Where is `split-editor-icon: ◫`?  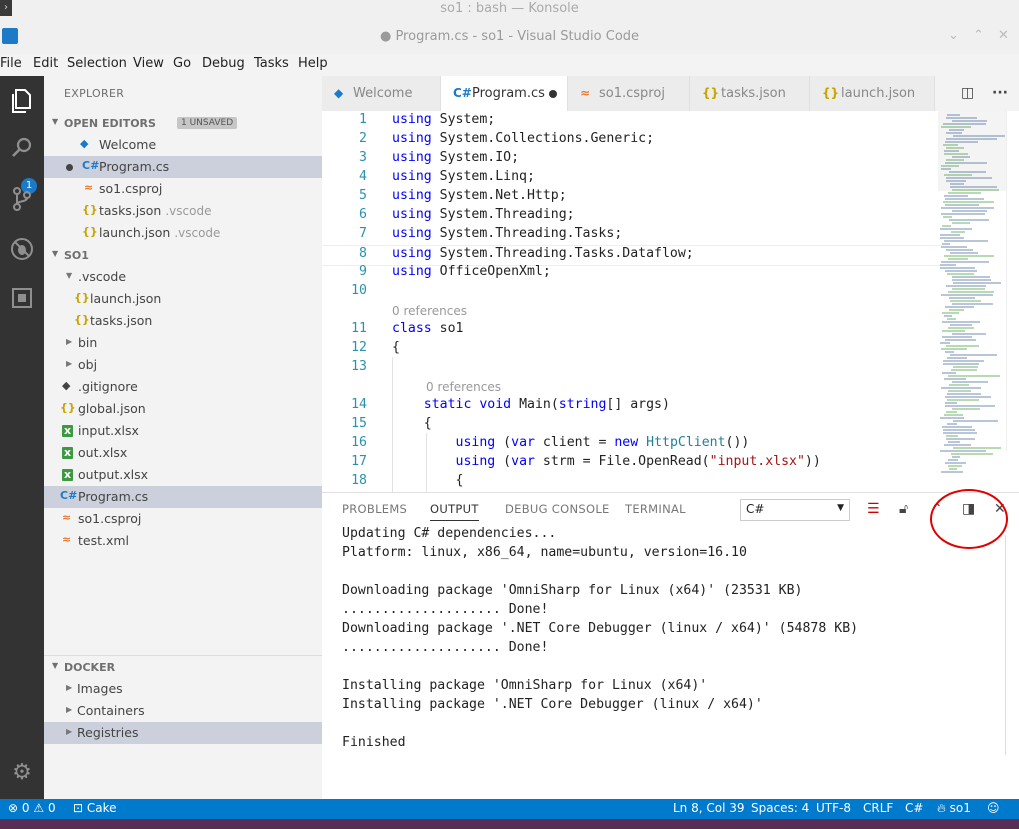 split-editor-icon: ◫ is located at coordinates (967, 93).